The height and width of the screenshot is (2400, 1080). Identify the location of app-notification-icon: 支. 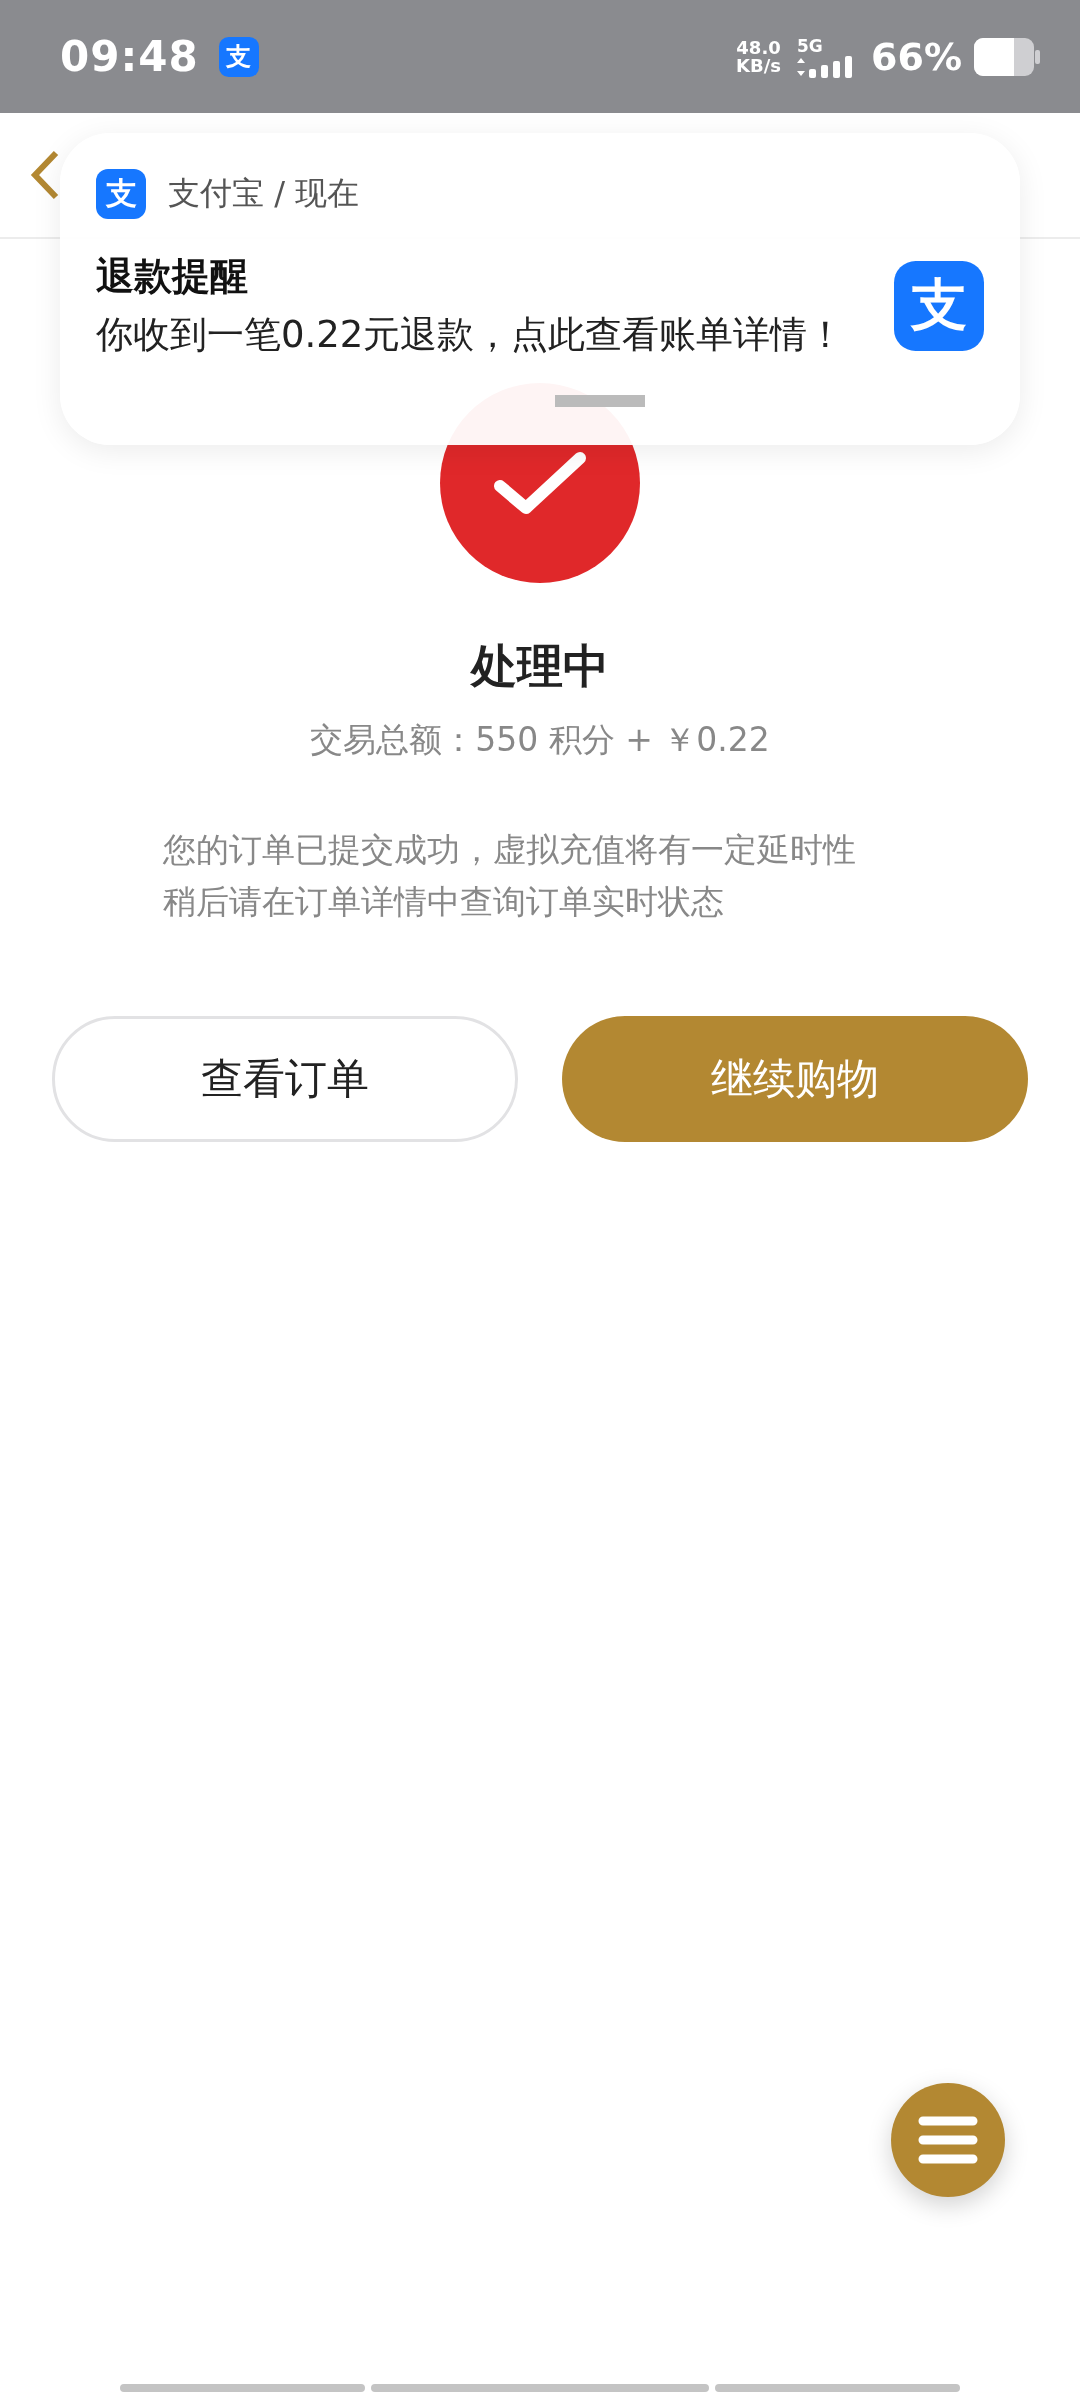
(238, 56).